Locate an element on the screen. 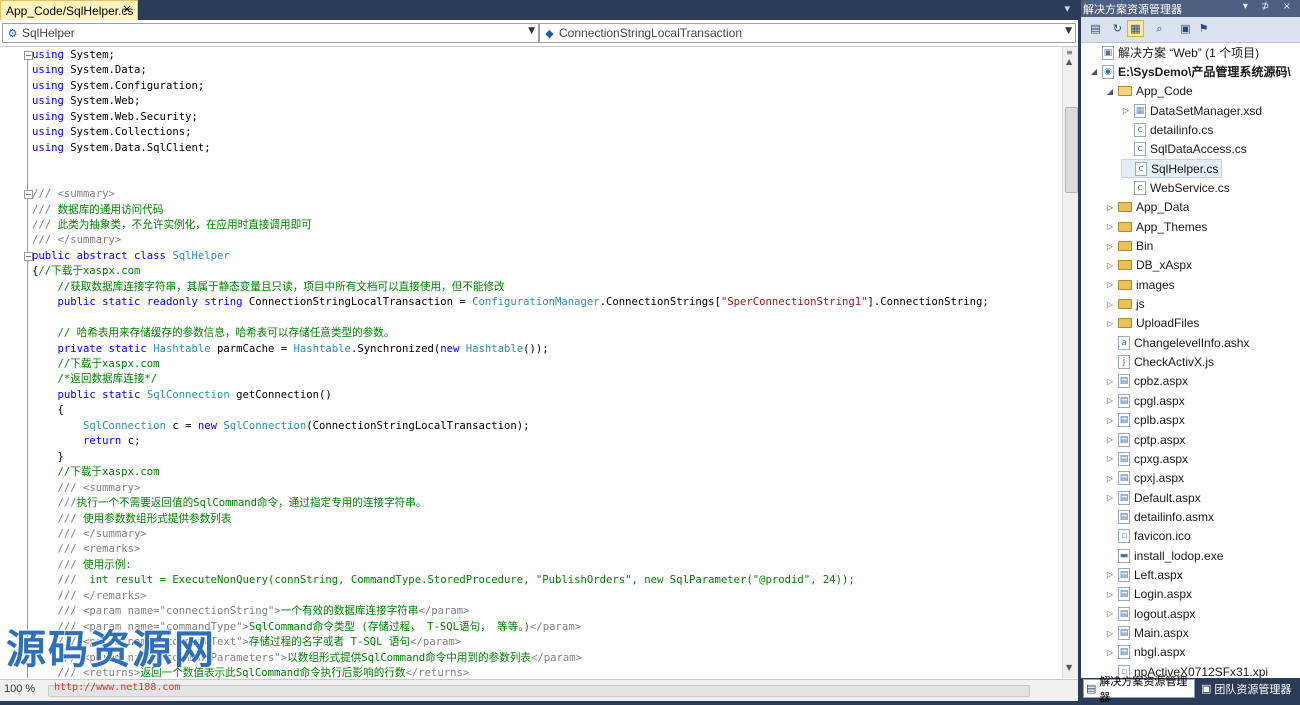 The height and width of the screenshot is (705, 1300). tree-item: ▤ detailinfo.asmx is located at coordinates (1159, 516).